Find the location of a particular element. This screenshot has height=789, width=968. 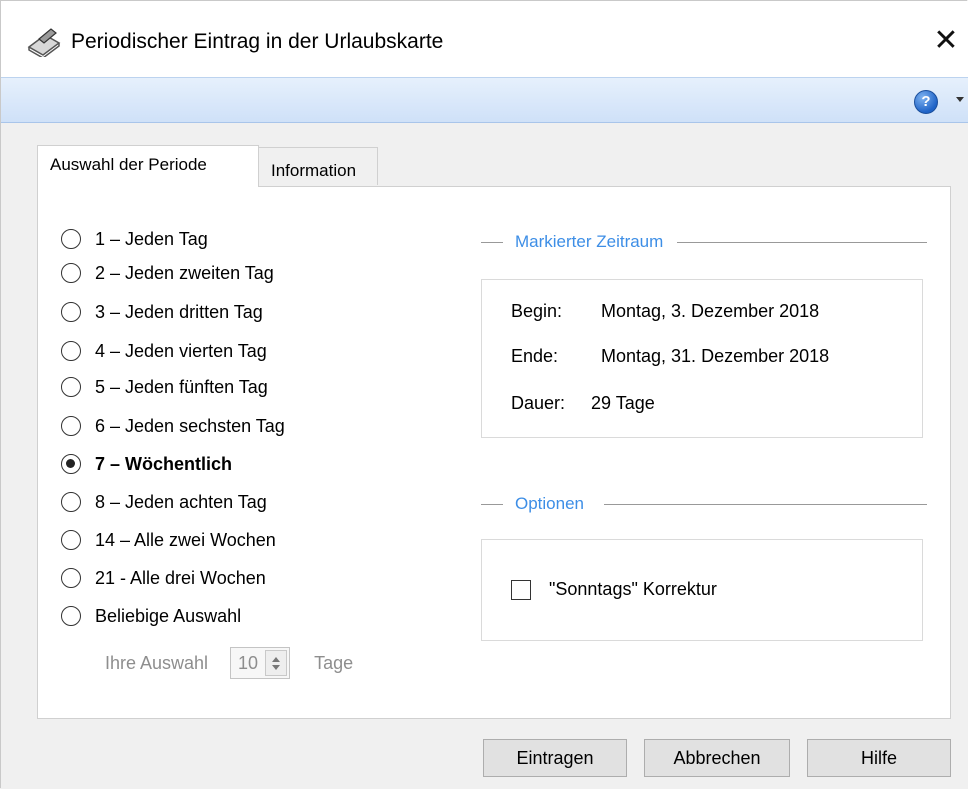

period-option-21: 21 - Alle drei Wochen is located at coordinates (163, 578).